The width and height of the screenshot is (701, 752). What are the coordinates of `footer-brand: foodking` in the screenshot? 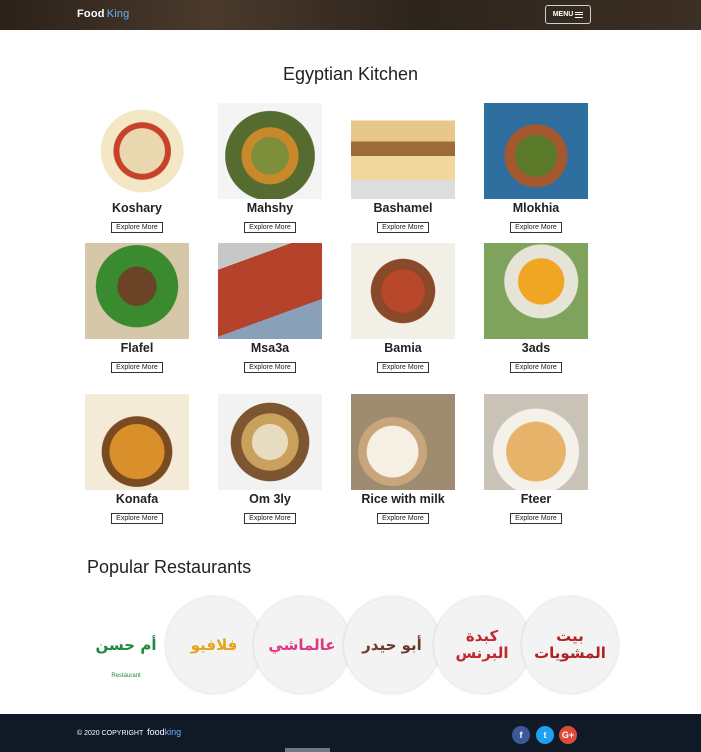 It's located at (164, 732).